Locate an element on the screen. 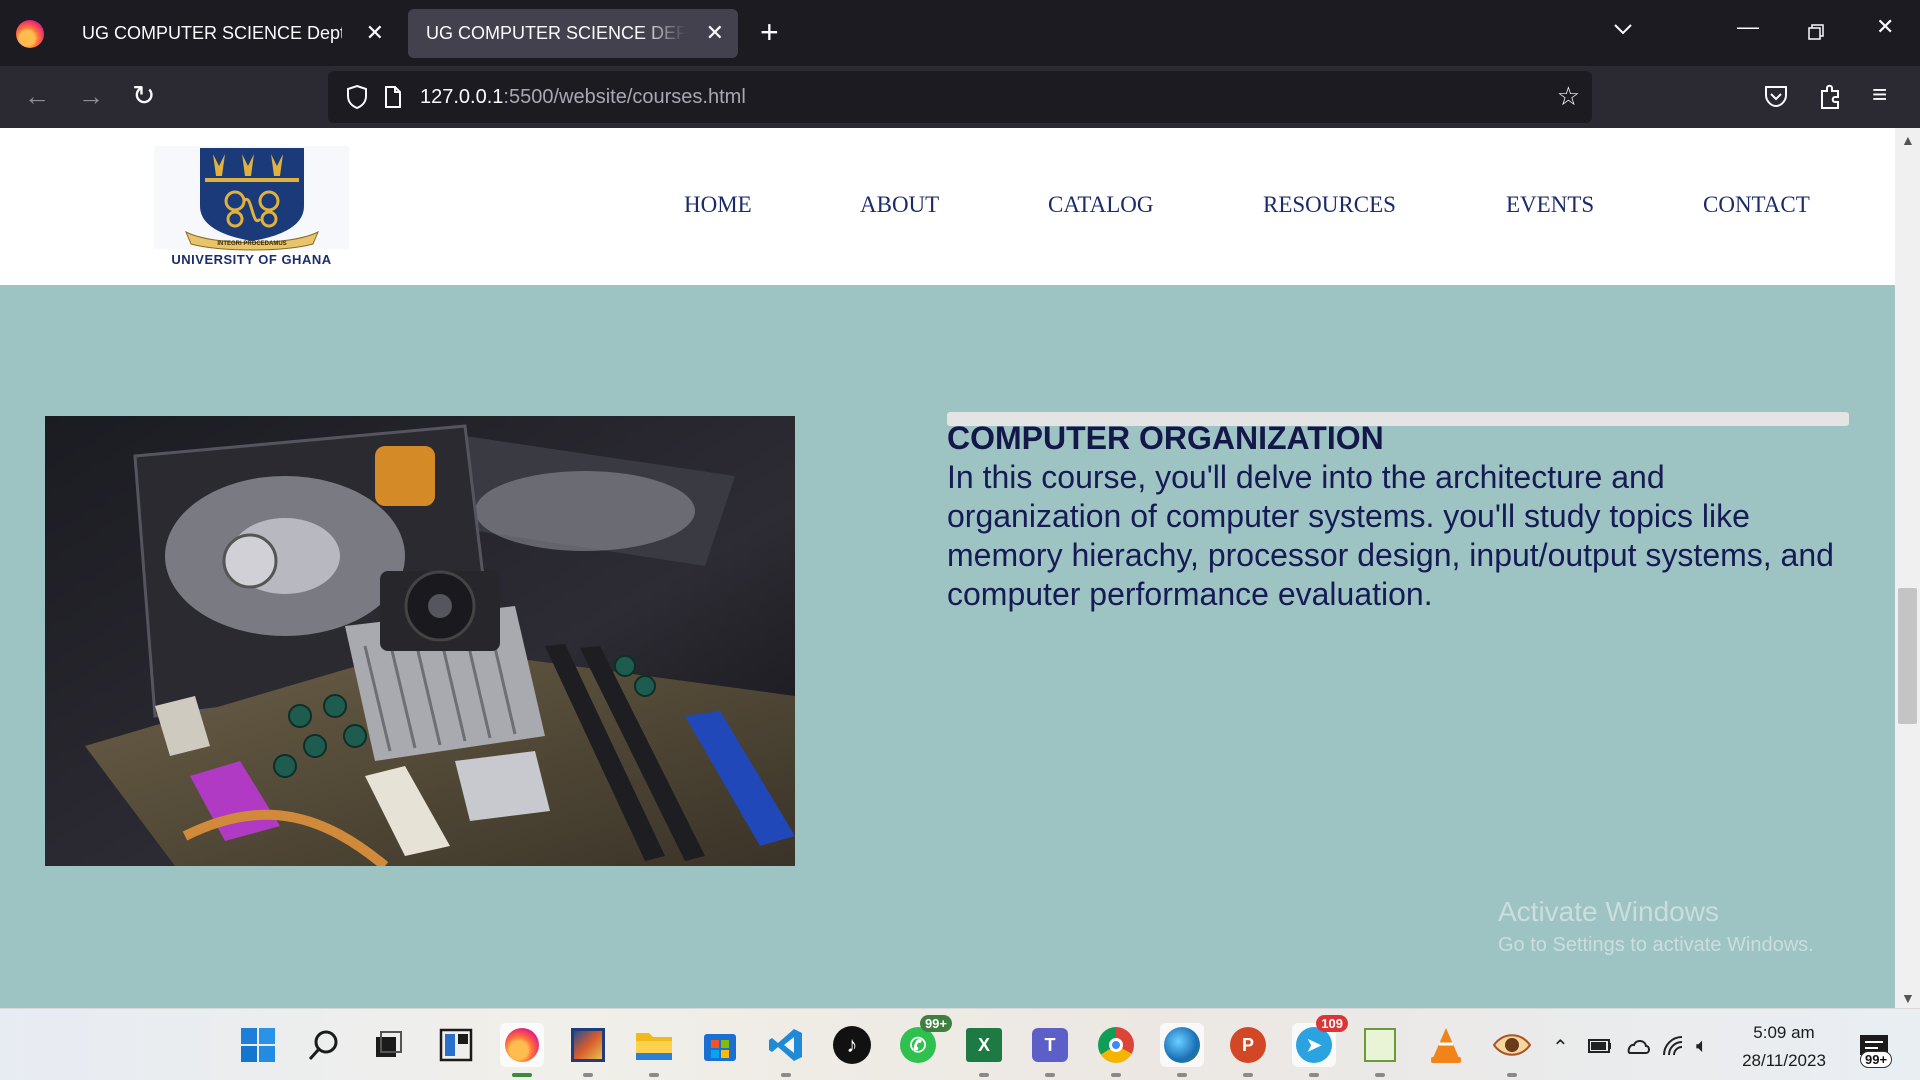 The image size is (1920, 1080). minimize-icon: — is located at coordinates (1748, 27).